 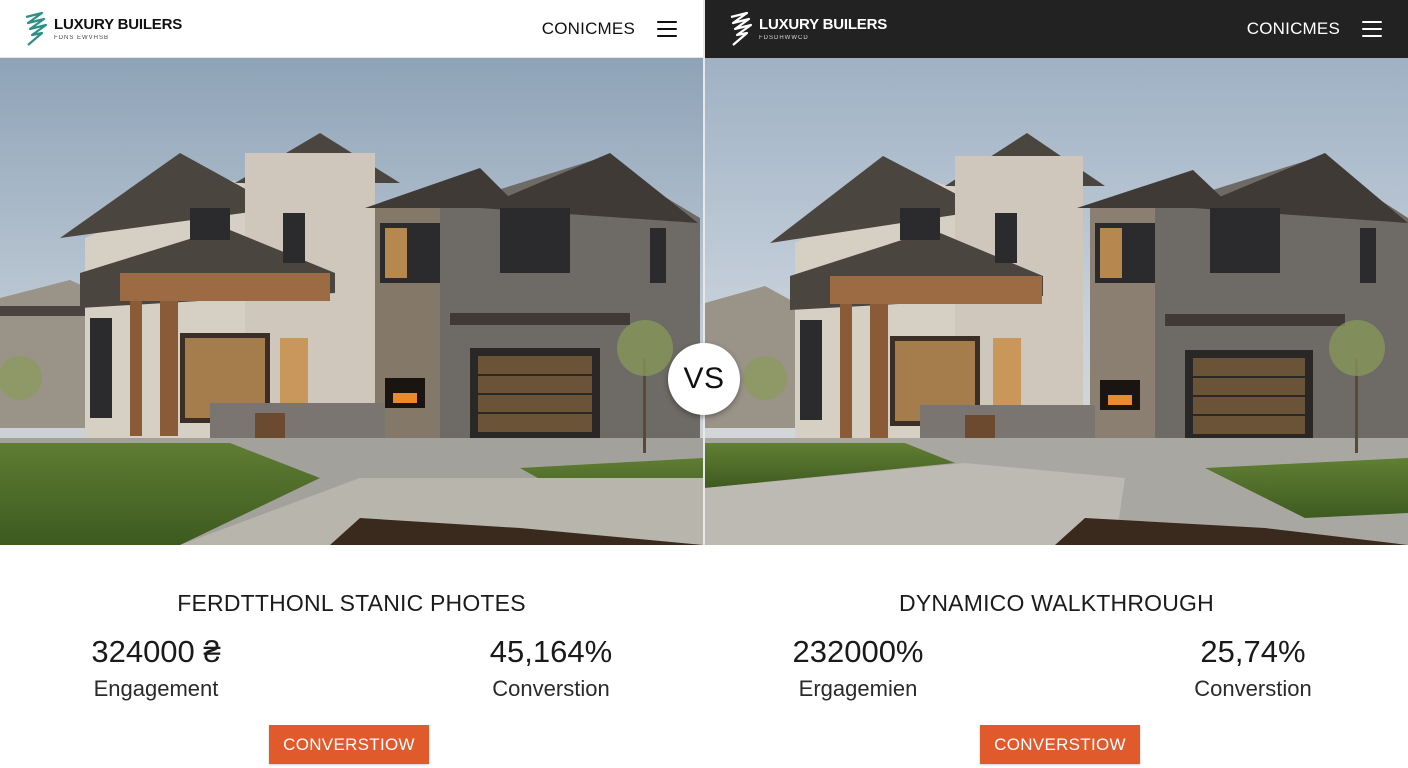 I want to click on right-logo: LUXURY BUILERS FDSDHWWCD, so click(x=807, y=29).